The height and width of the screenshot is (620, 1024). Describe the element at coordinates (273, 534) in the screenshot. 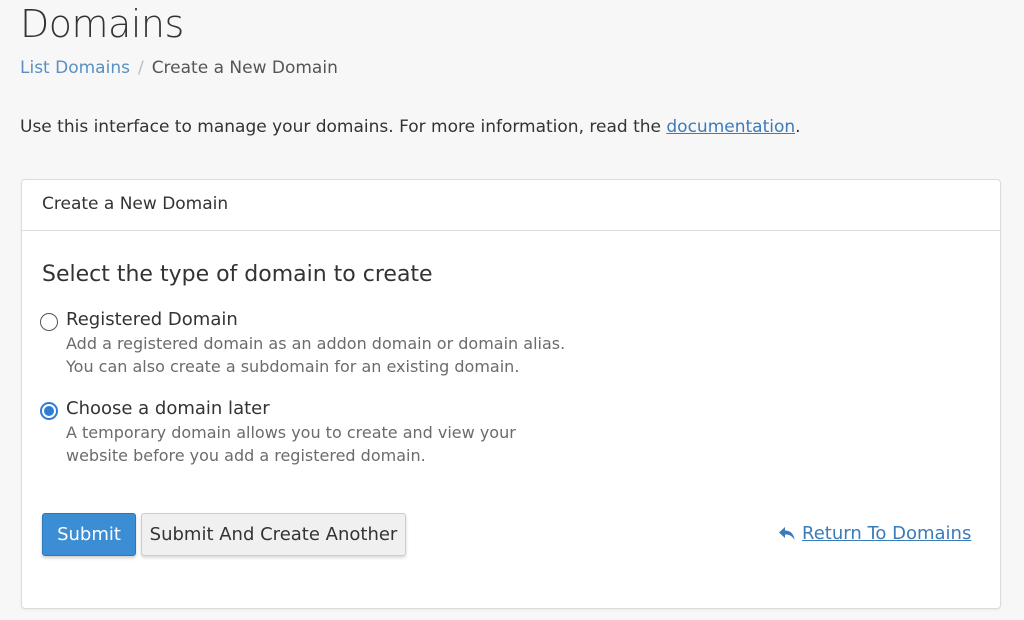

I see `submit-and-create-another-button: Submit And Create Another` at that location.